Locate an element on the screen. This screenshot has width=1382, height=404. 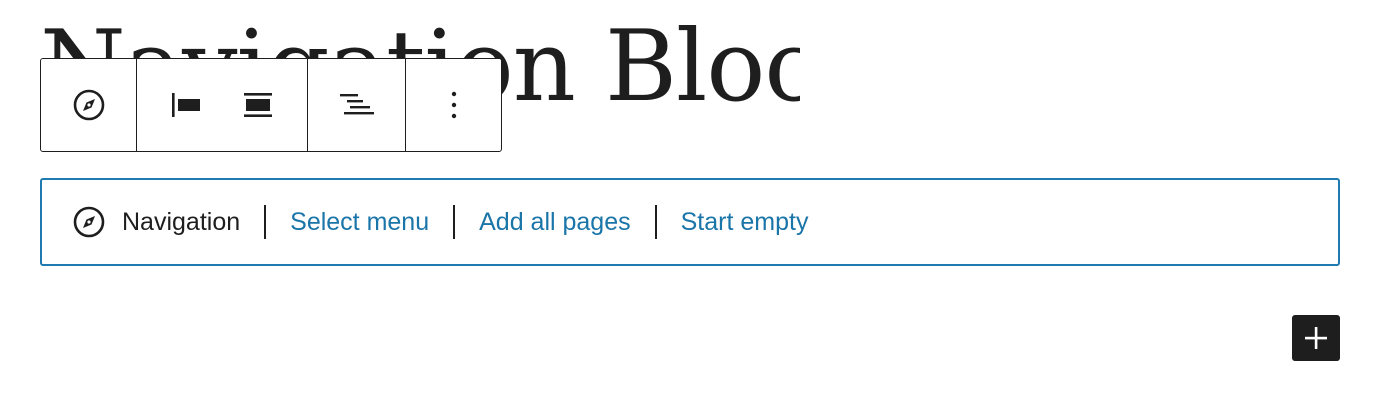
placeholder-label: Navigation is located at coordinates (181, 221).